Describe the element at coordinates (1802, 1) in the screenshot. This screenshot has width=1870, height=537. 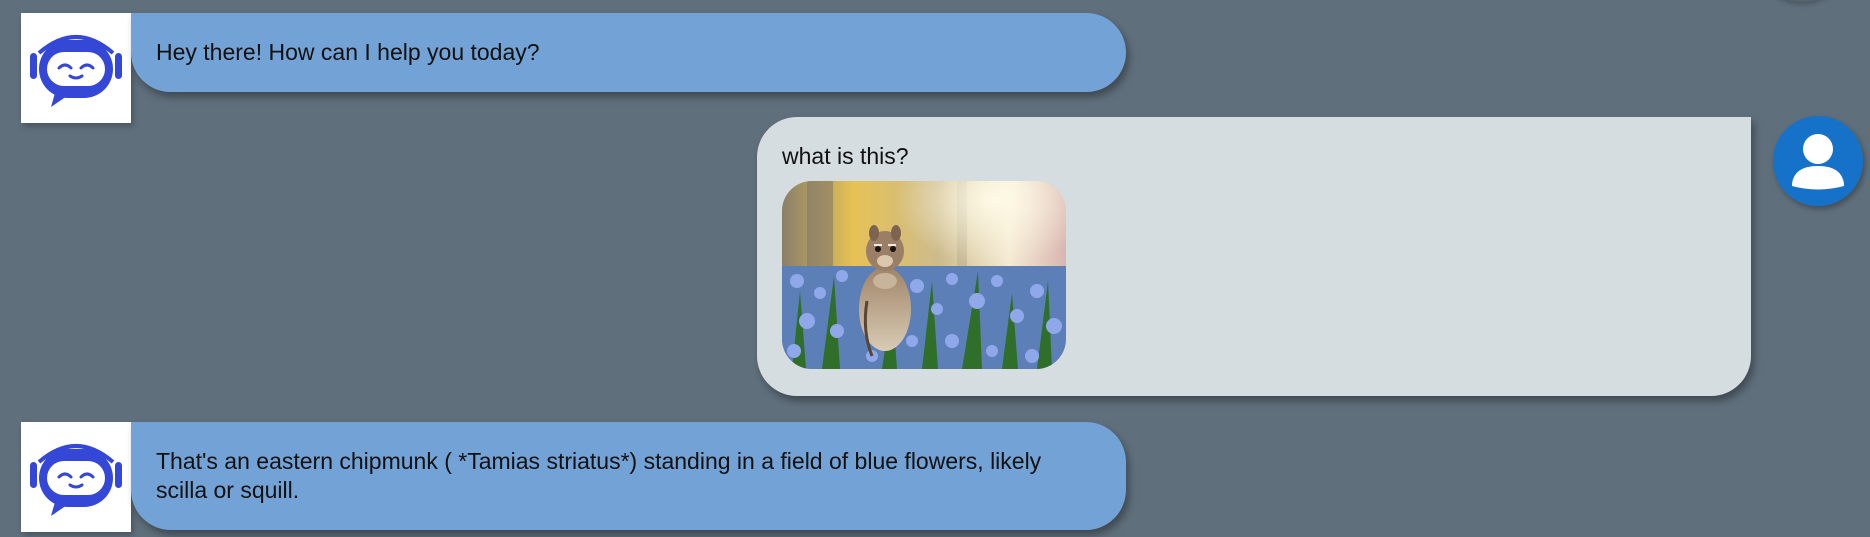
I see `scroll-corner-shape` at that location.